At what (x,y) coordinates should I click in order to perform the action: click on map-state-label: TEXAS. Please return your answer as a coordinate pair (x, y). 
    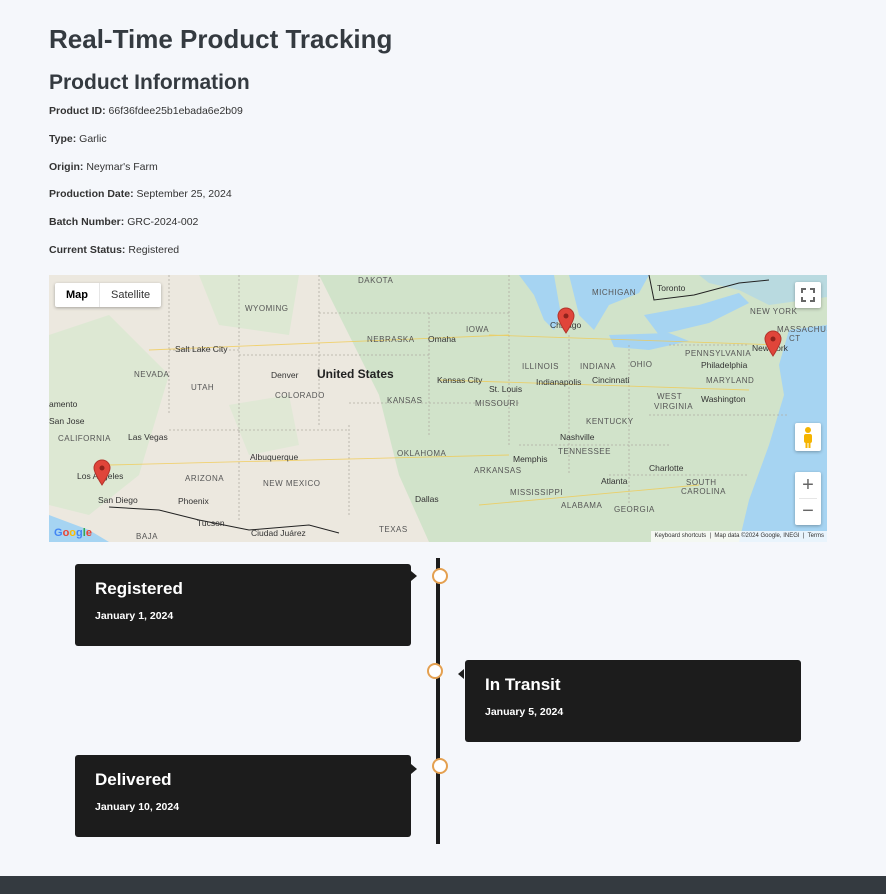
    Looking at the image, I should click on (393, 529).